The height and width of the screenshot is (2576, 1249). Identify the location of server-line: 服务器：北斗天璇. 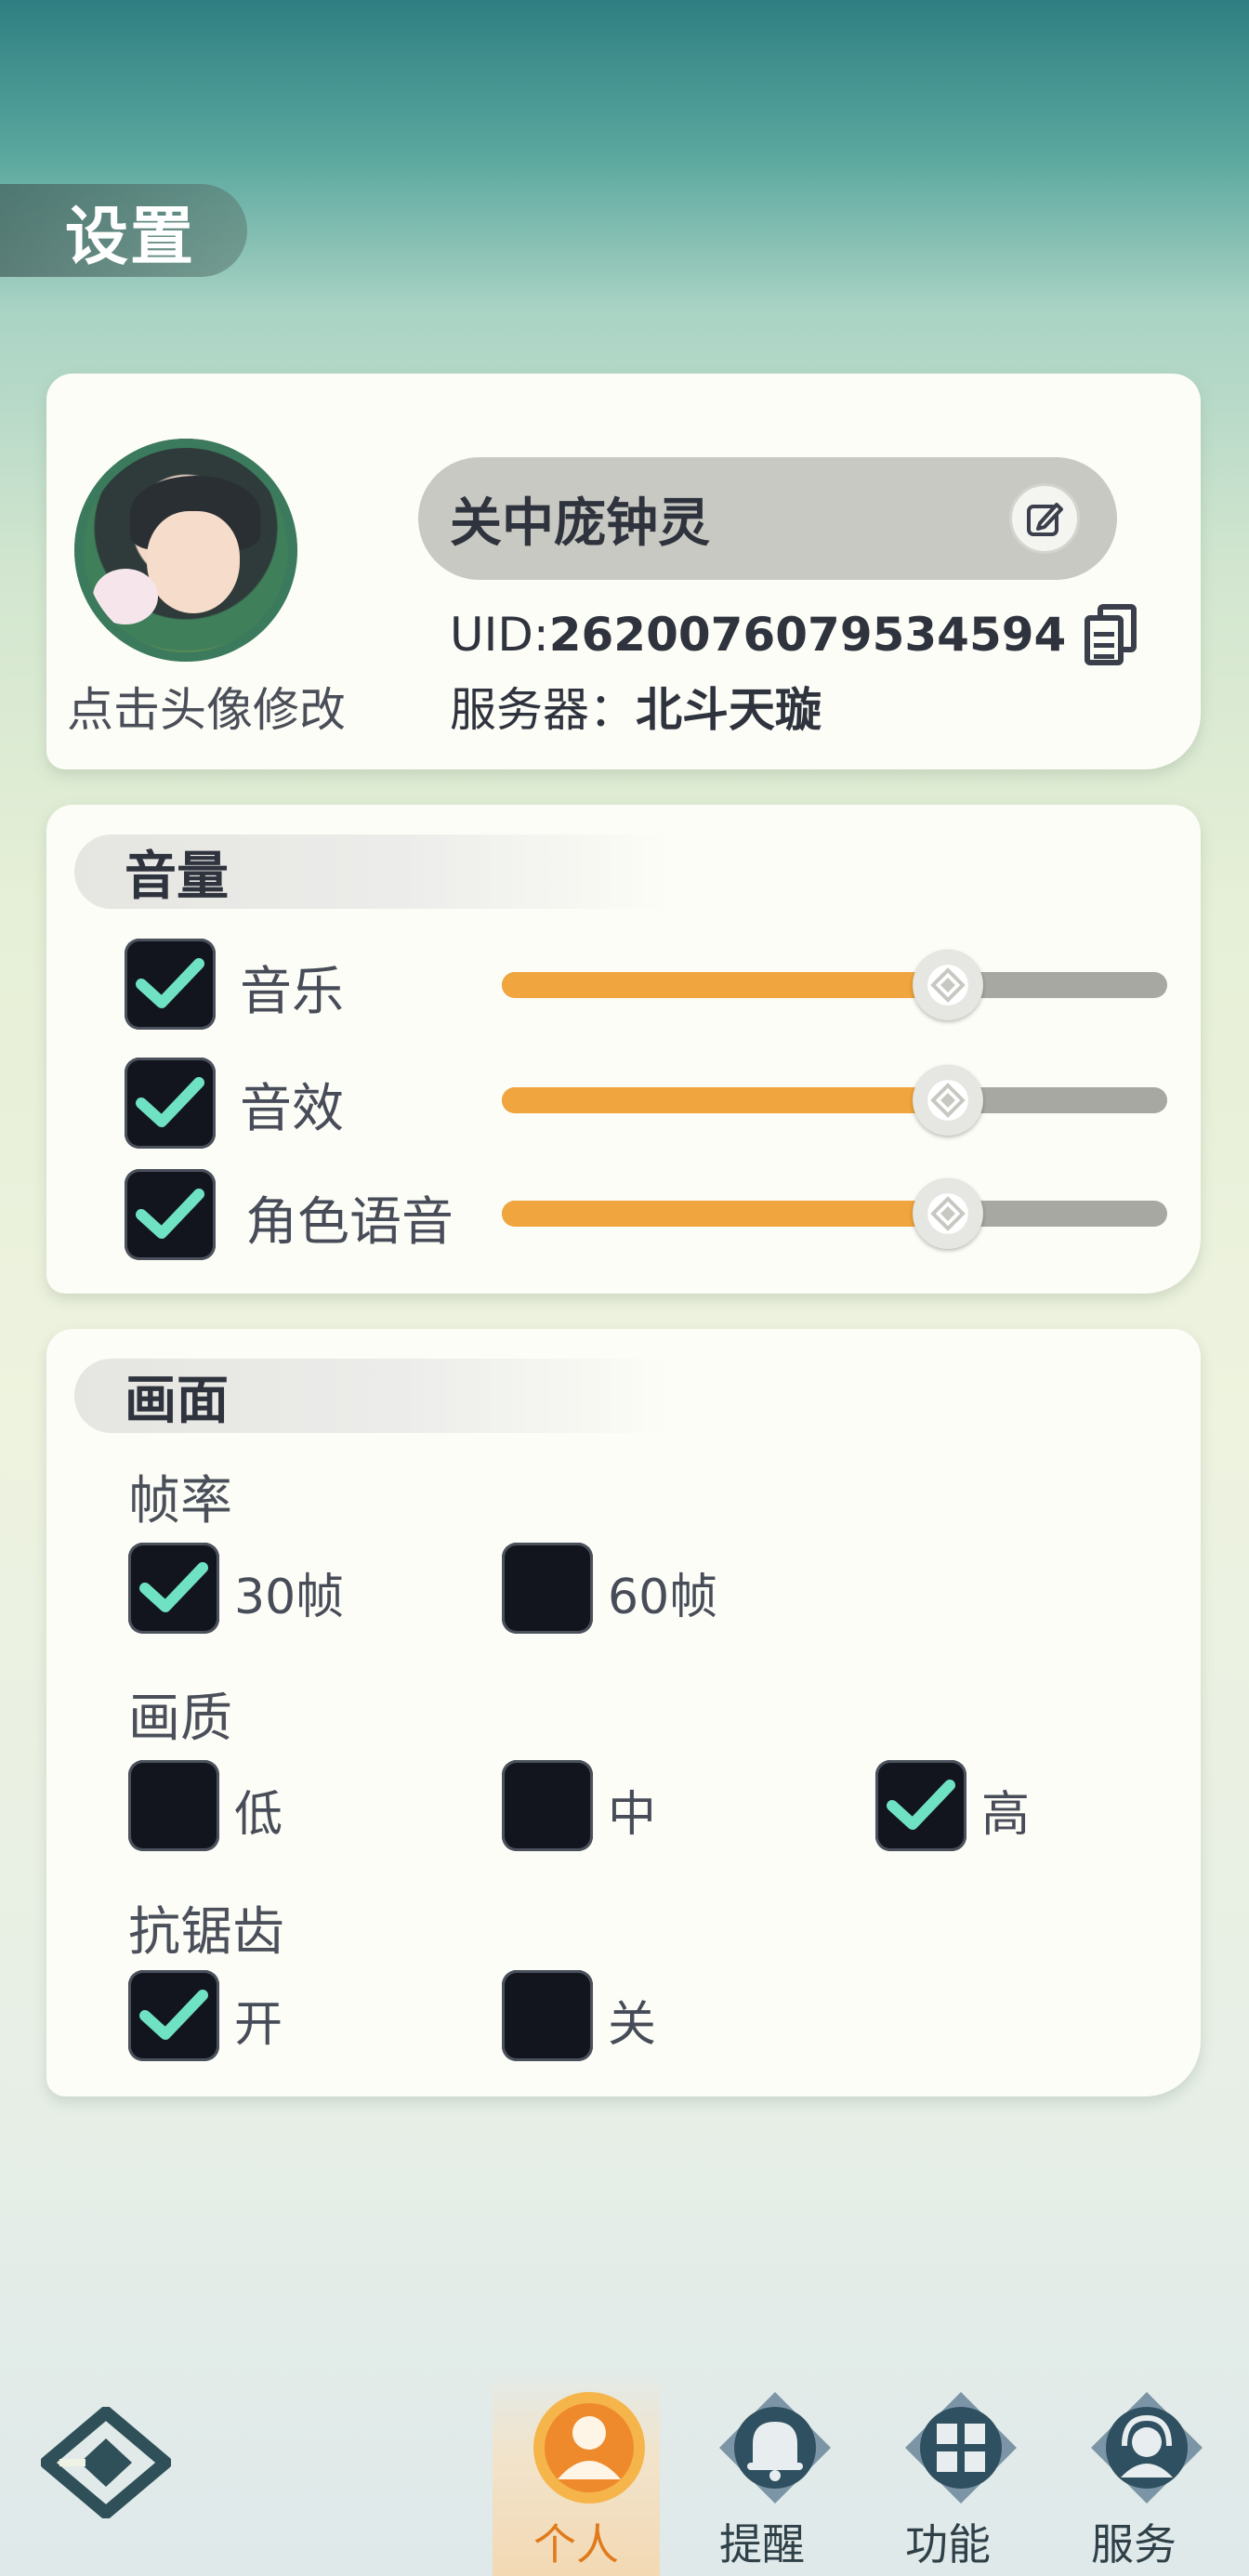
(636, 706).